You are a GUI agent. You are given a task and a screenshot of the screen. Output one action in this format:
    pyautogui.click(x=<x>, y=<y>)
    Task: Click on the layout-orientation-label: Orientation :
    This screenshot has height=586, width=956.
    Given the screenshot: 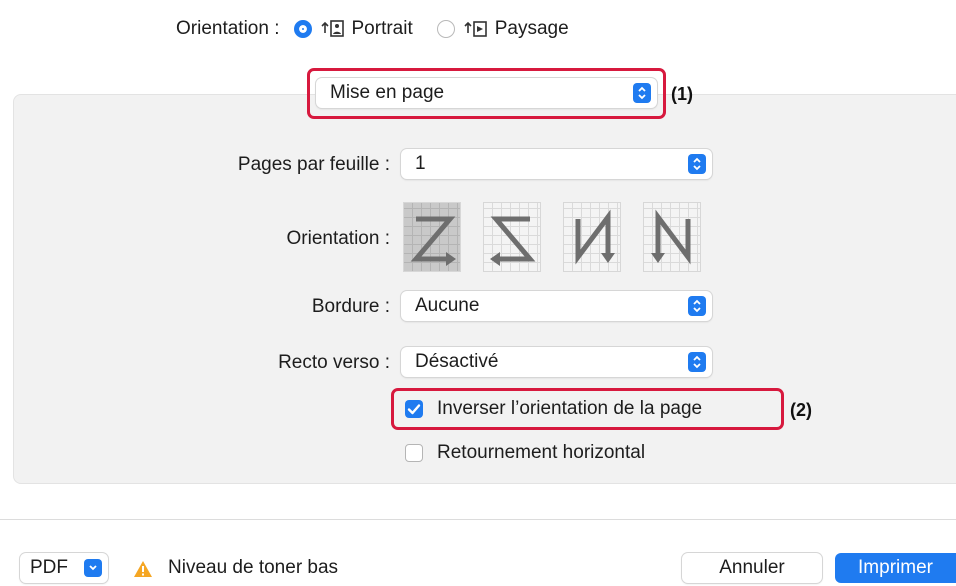 What is the action you would take?
    pyautogui.click(x=338, y=238)
    